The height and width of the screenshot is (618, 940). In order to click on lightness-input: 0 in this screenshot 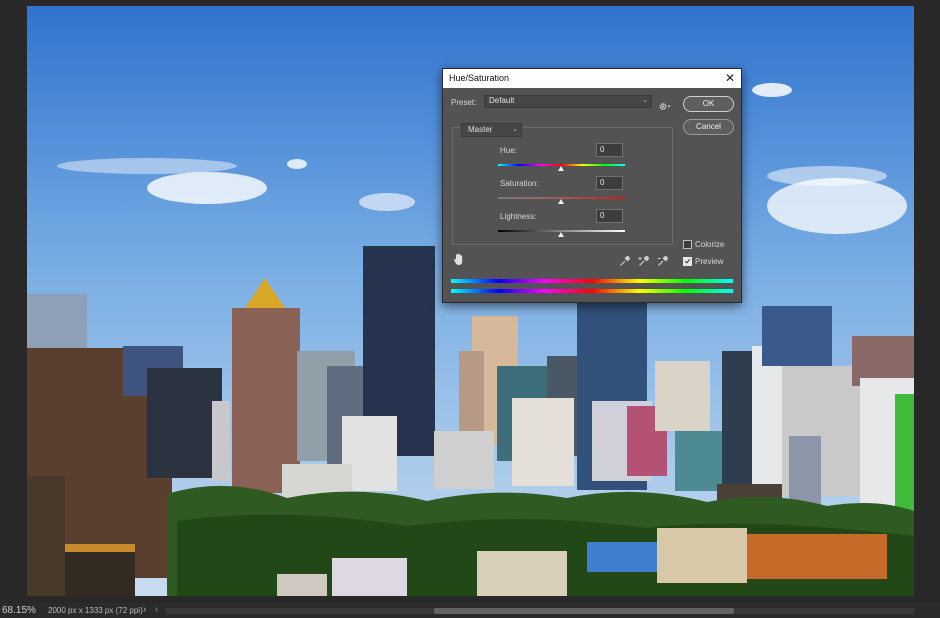, I will do `click(609, 216)`.